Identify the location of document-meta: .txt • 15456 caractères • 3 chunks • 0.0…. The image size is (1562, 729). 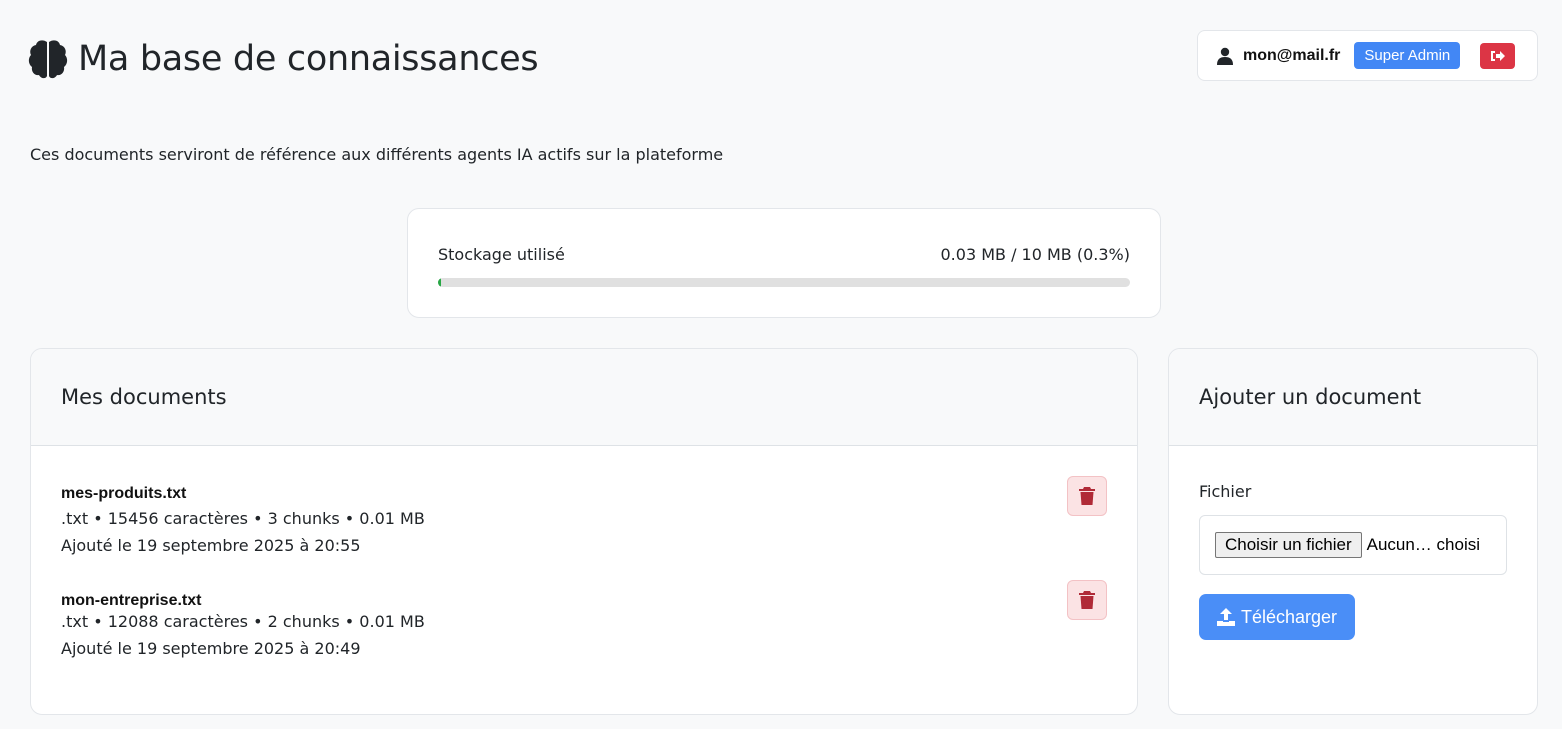
(243, 518).